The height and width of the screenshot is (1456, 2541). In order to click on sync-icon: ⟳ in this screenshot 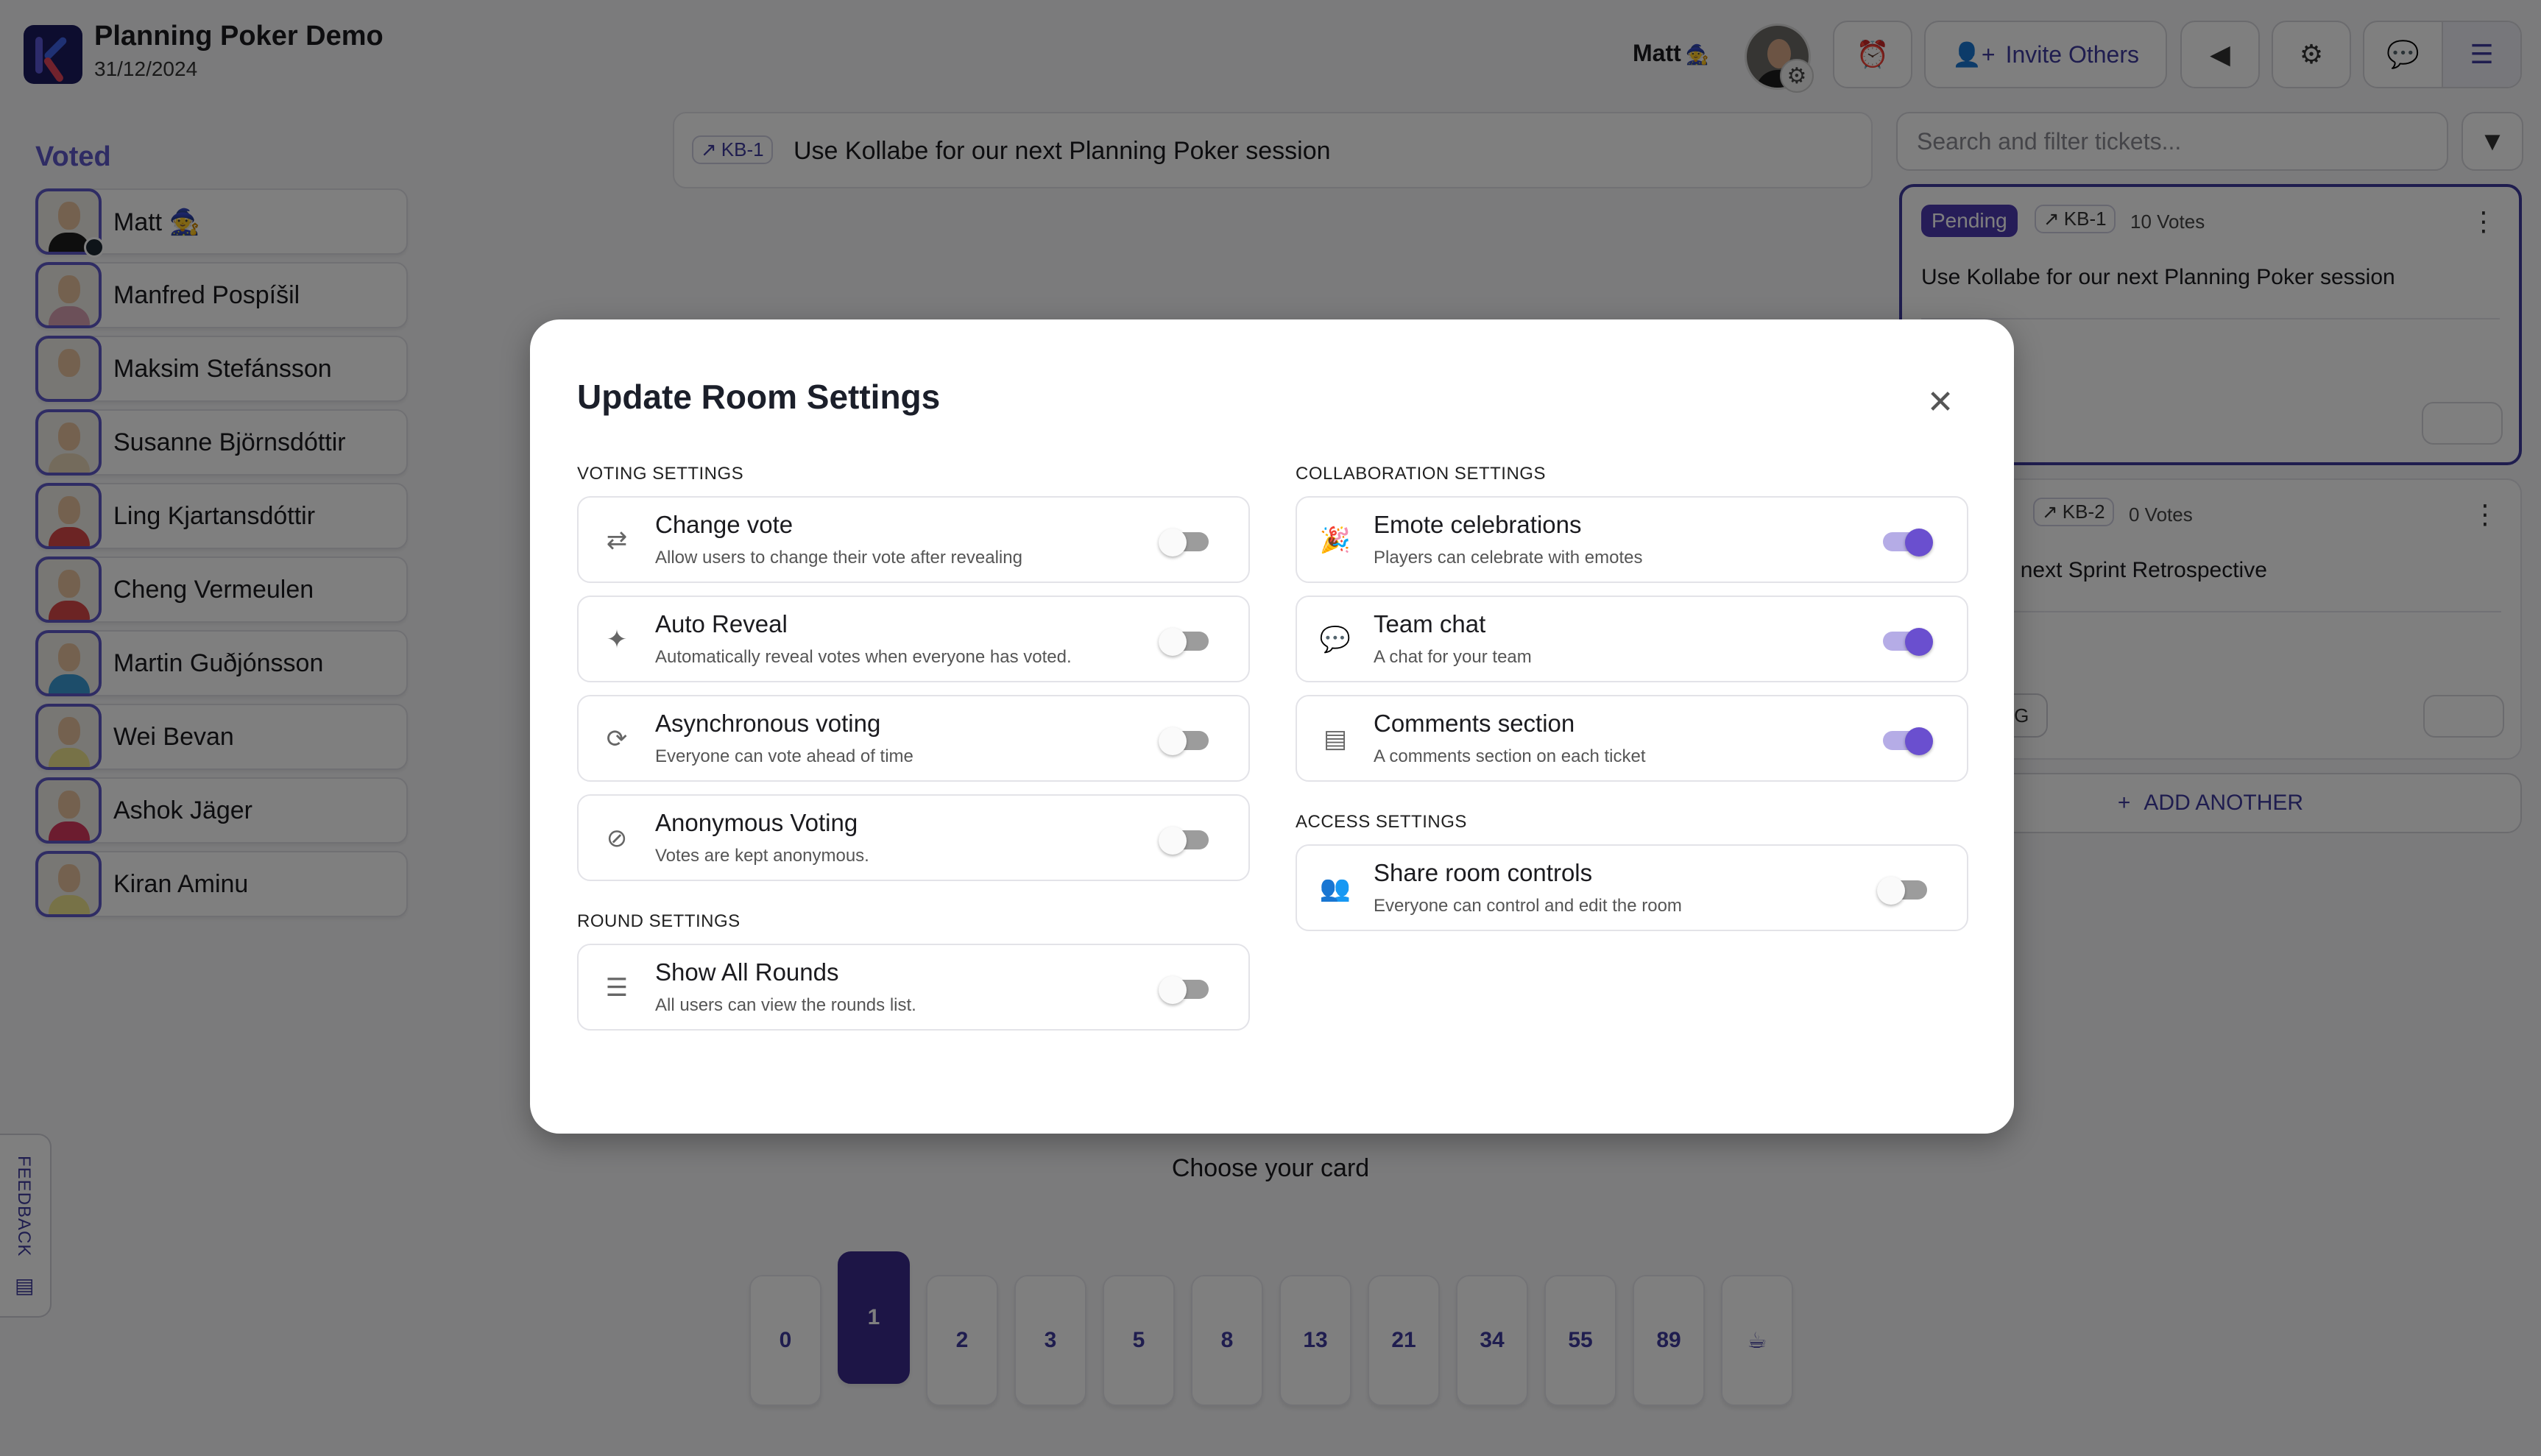, I will do `click(617, 739)`.